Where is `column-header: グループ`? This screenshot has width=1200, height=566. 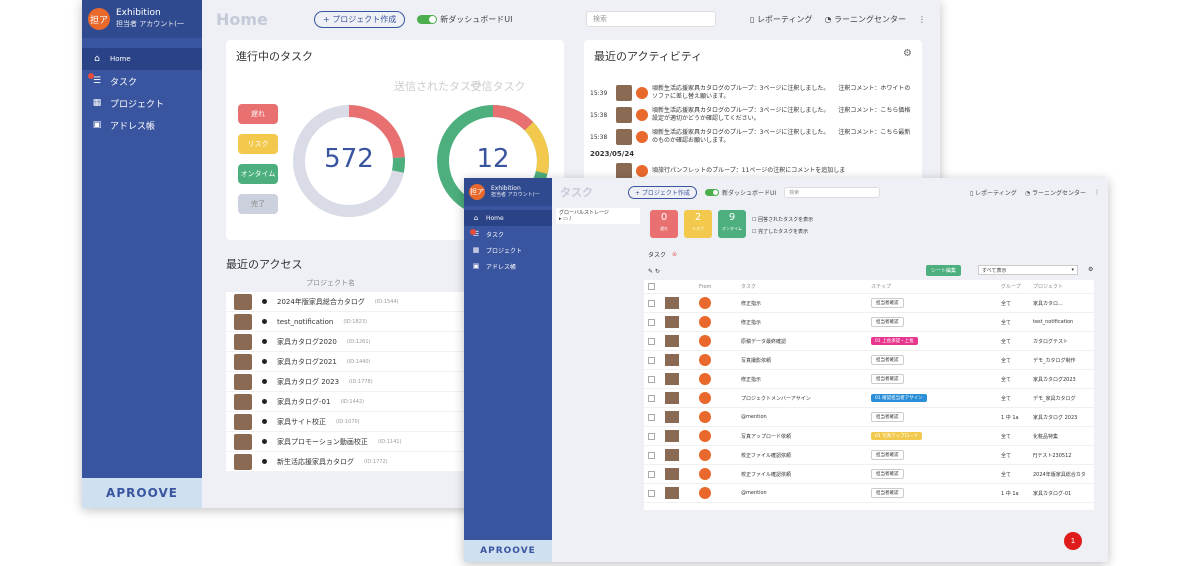 column-header: グループ is located at coordinates (1017, 286).